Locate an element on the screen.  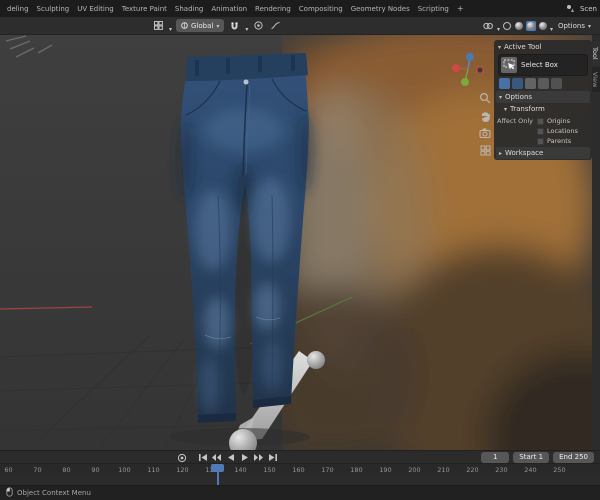
navigation-gizmo is located at coordinates (468, 69).